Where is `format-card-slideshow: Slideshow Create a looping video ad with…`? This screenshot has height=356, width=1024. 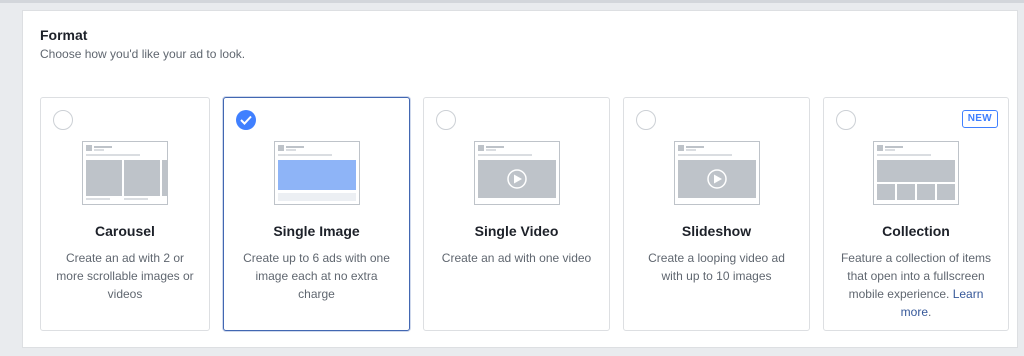
format-card-slideshow: Slideshow Create a looping video ad with… is located at coordinates (716, 214).